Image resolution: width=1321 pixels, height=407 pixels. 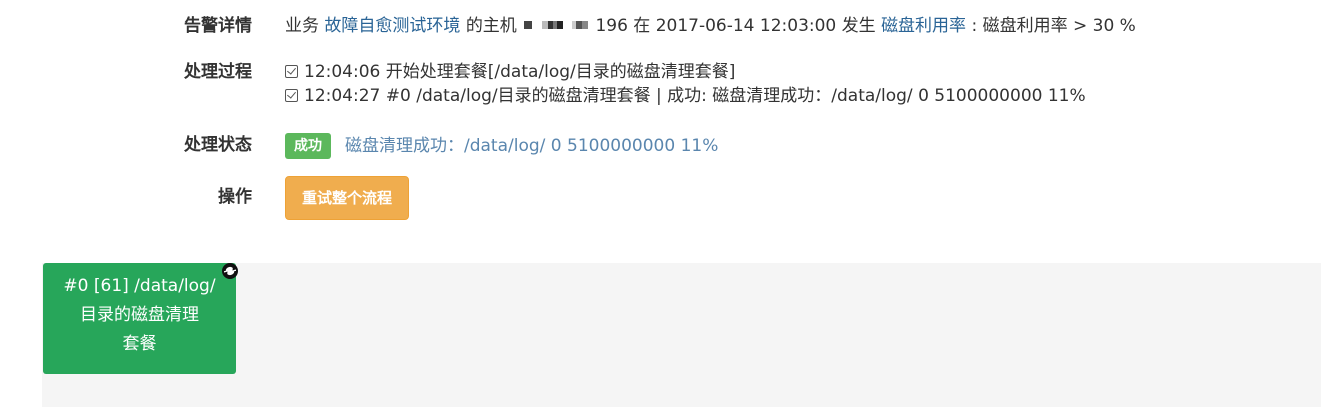 What do you see at coordinates (218, 145) in the screenshot?
I see `status-label: 处理状态` at bounding box center [218, 145].